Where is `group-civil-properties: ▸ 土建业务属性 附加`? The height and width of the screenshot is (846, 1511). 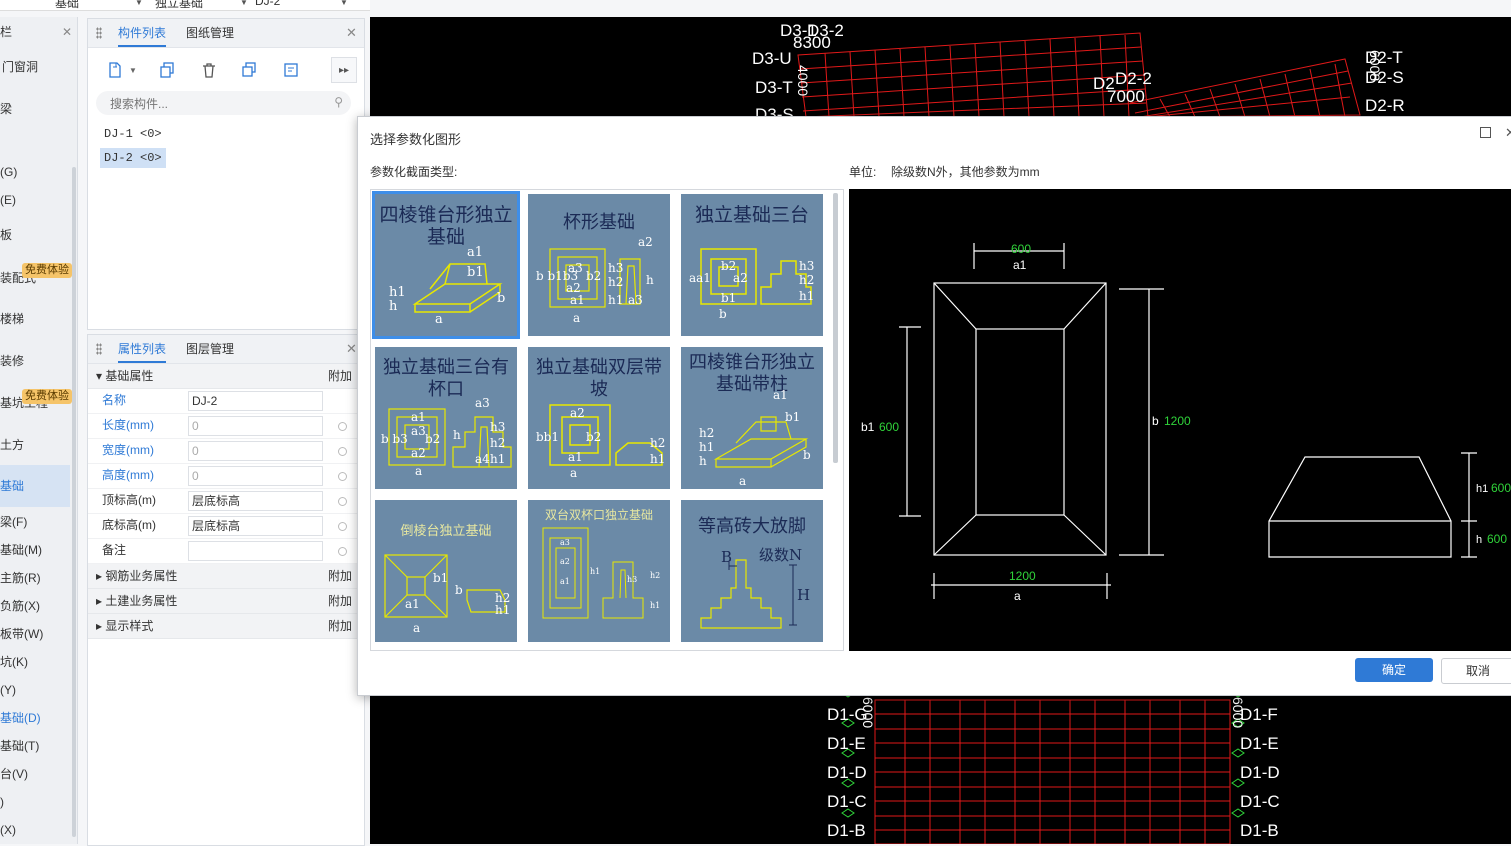
group-civil-properties: ▸ 土建业务属性 附加 is located at coordinates (223, 601).